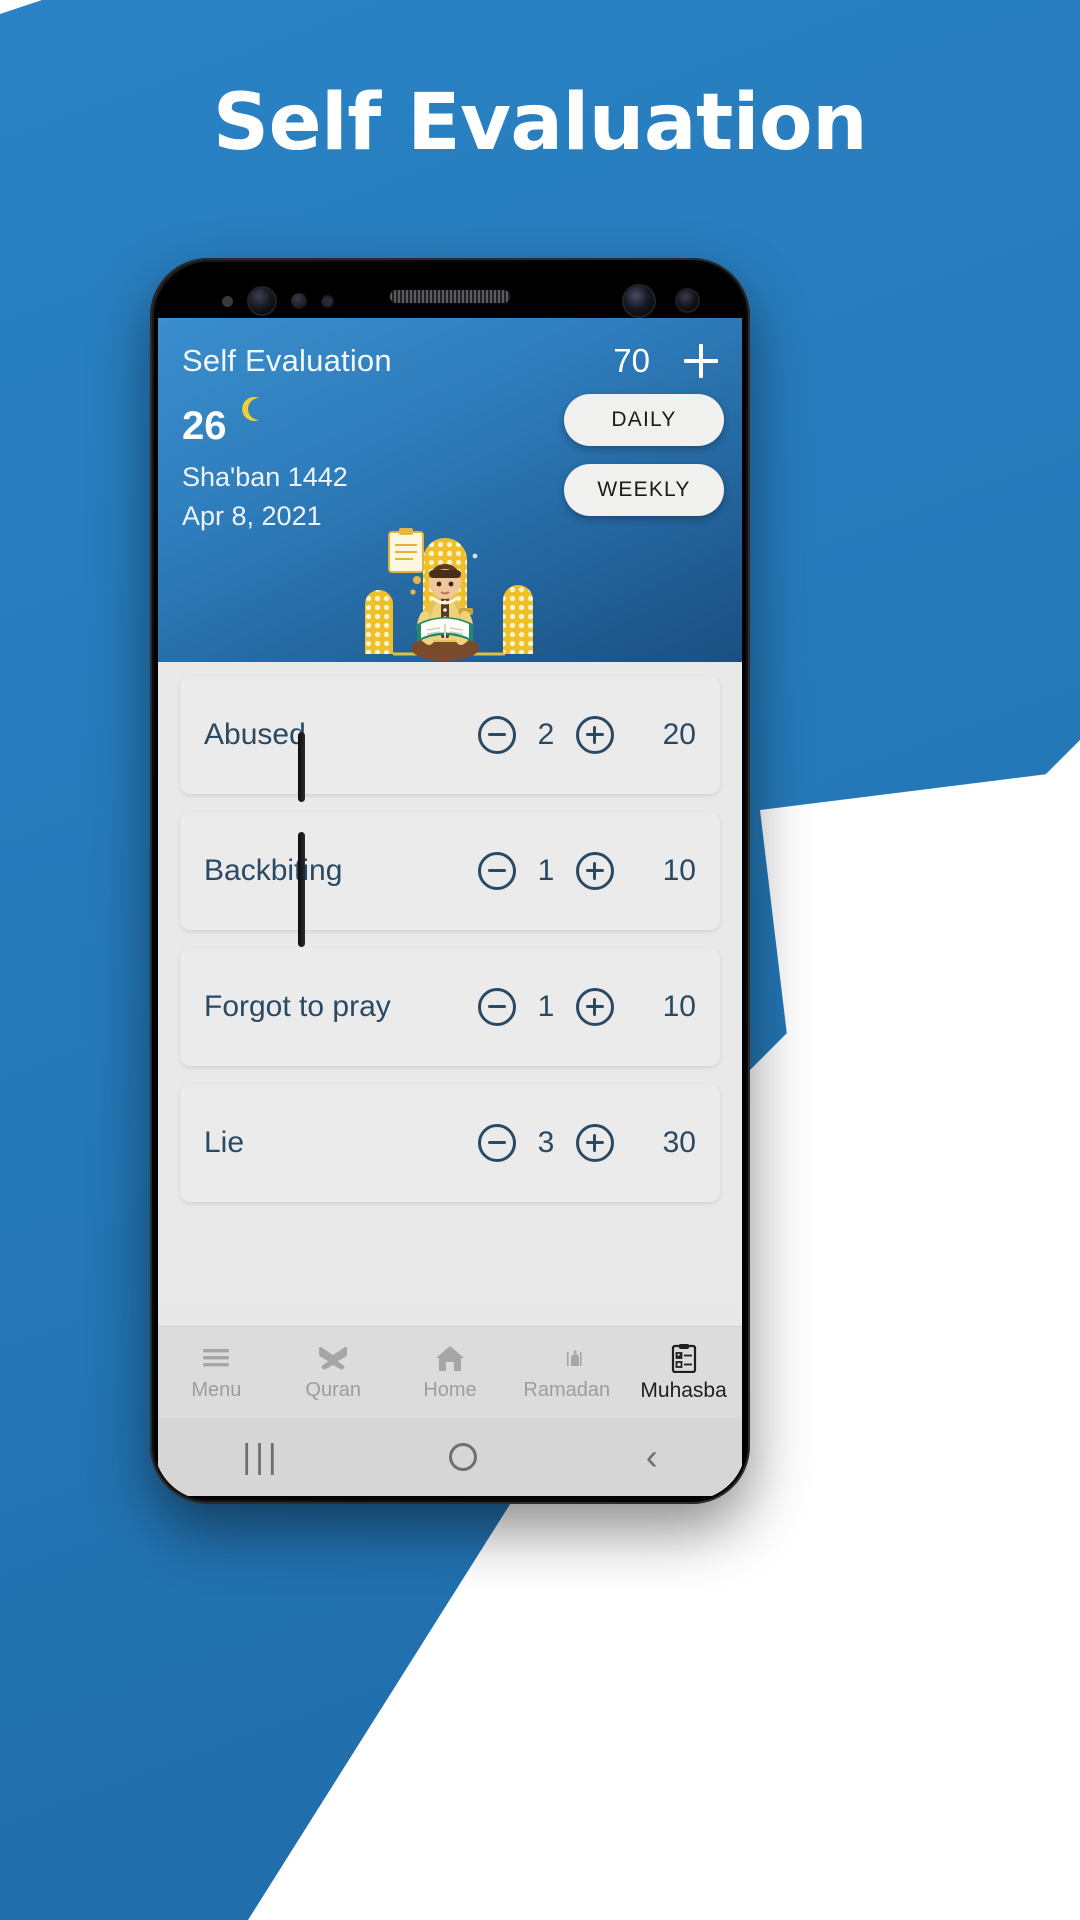 This screenshot has width=1080, height=1920. I want to click on nav-label: Quran, so click(333, 1390).